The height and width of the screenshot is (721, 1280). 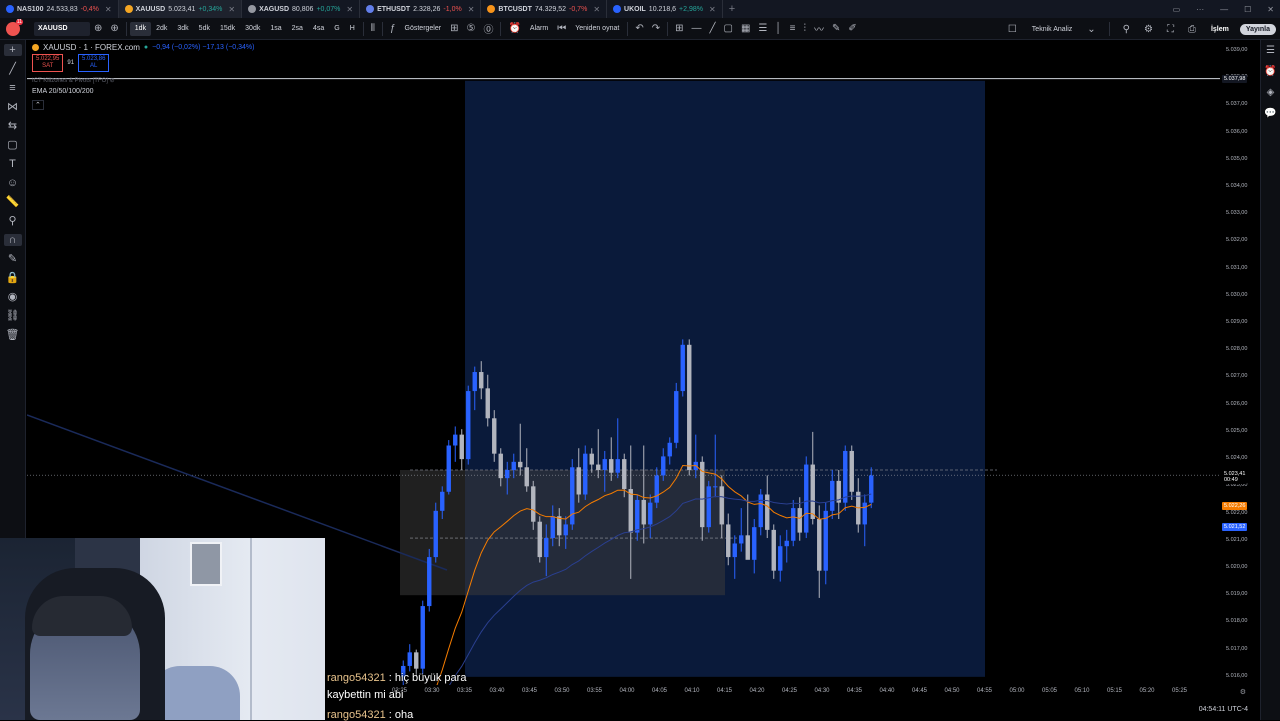 What do you see at coordinates (98, 28) in the screenshot?
I see `compare-icon: ⊕` at bounding box center [98, 28].